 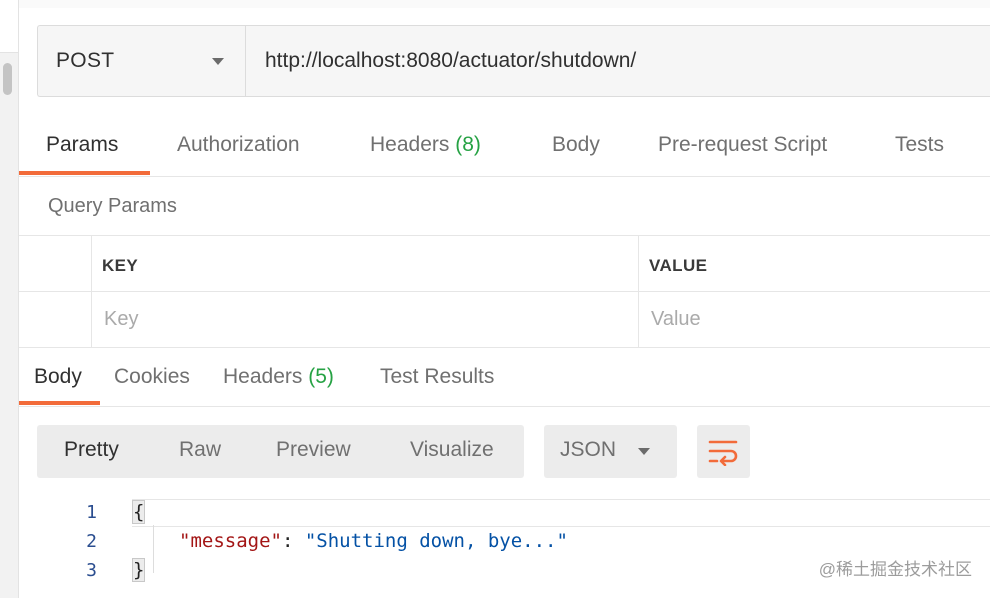 What do you see at coordinates (576, 145) in the screenshot?
I see `tab-body: Body` at bounding box center [576, 145].